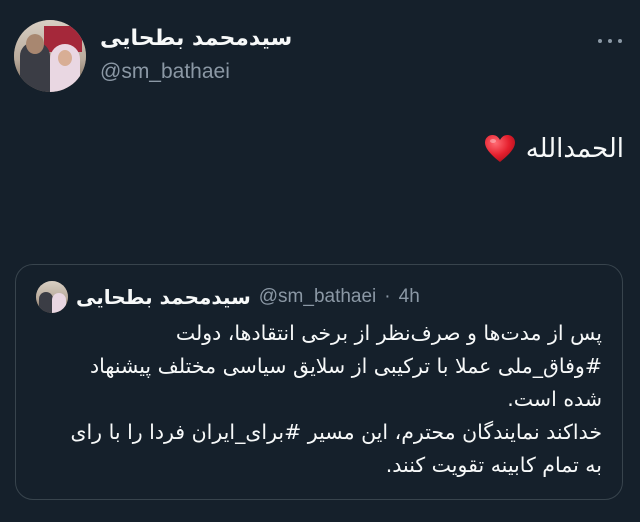  I want to click on quoted-author-display-name: سیدمحمد بطحایی, so click(163, 297).